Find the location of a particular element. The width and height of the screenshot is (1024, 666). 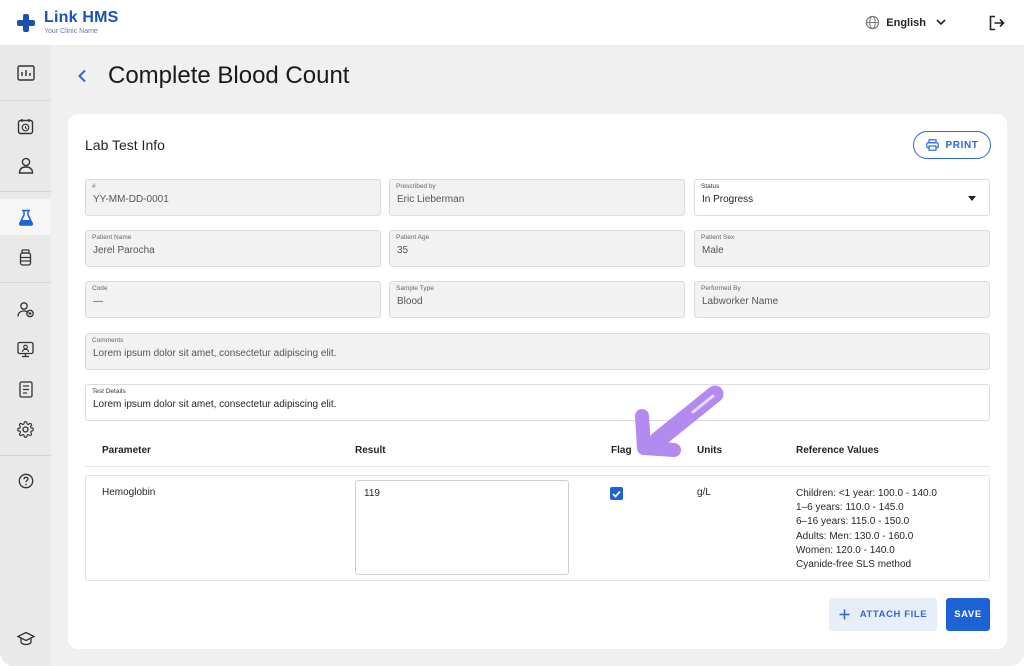

logo-cross-icon is located at coordinates (26, 23).